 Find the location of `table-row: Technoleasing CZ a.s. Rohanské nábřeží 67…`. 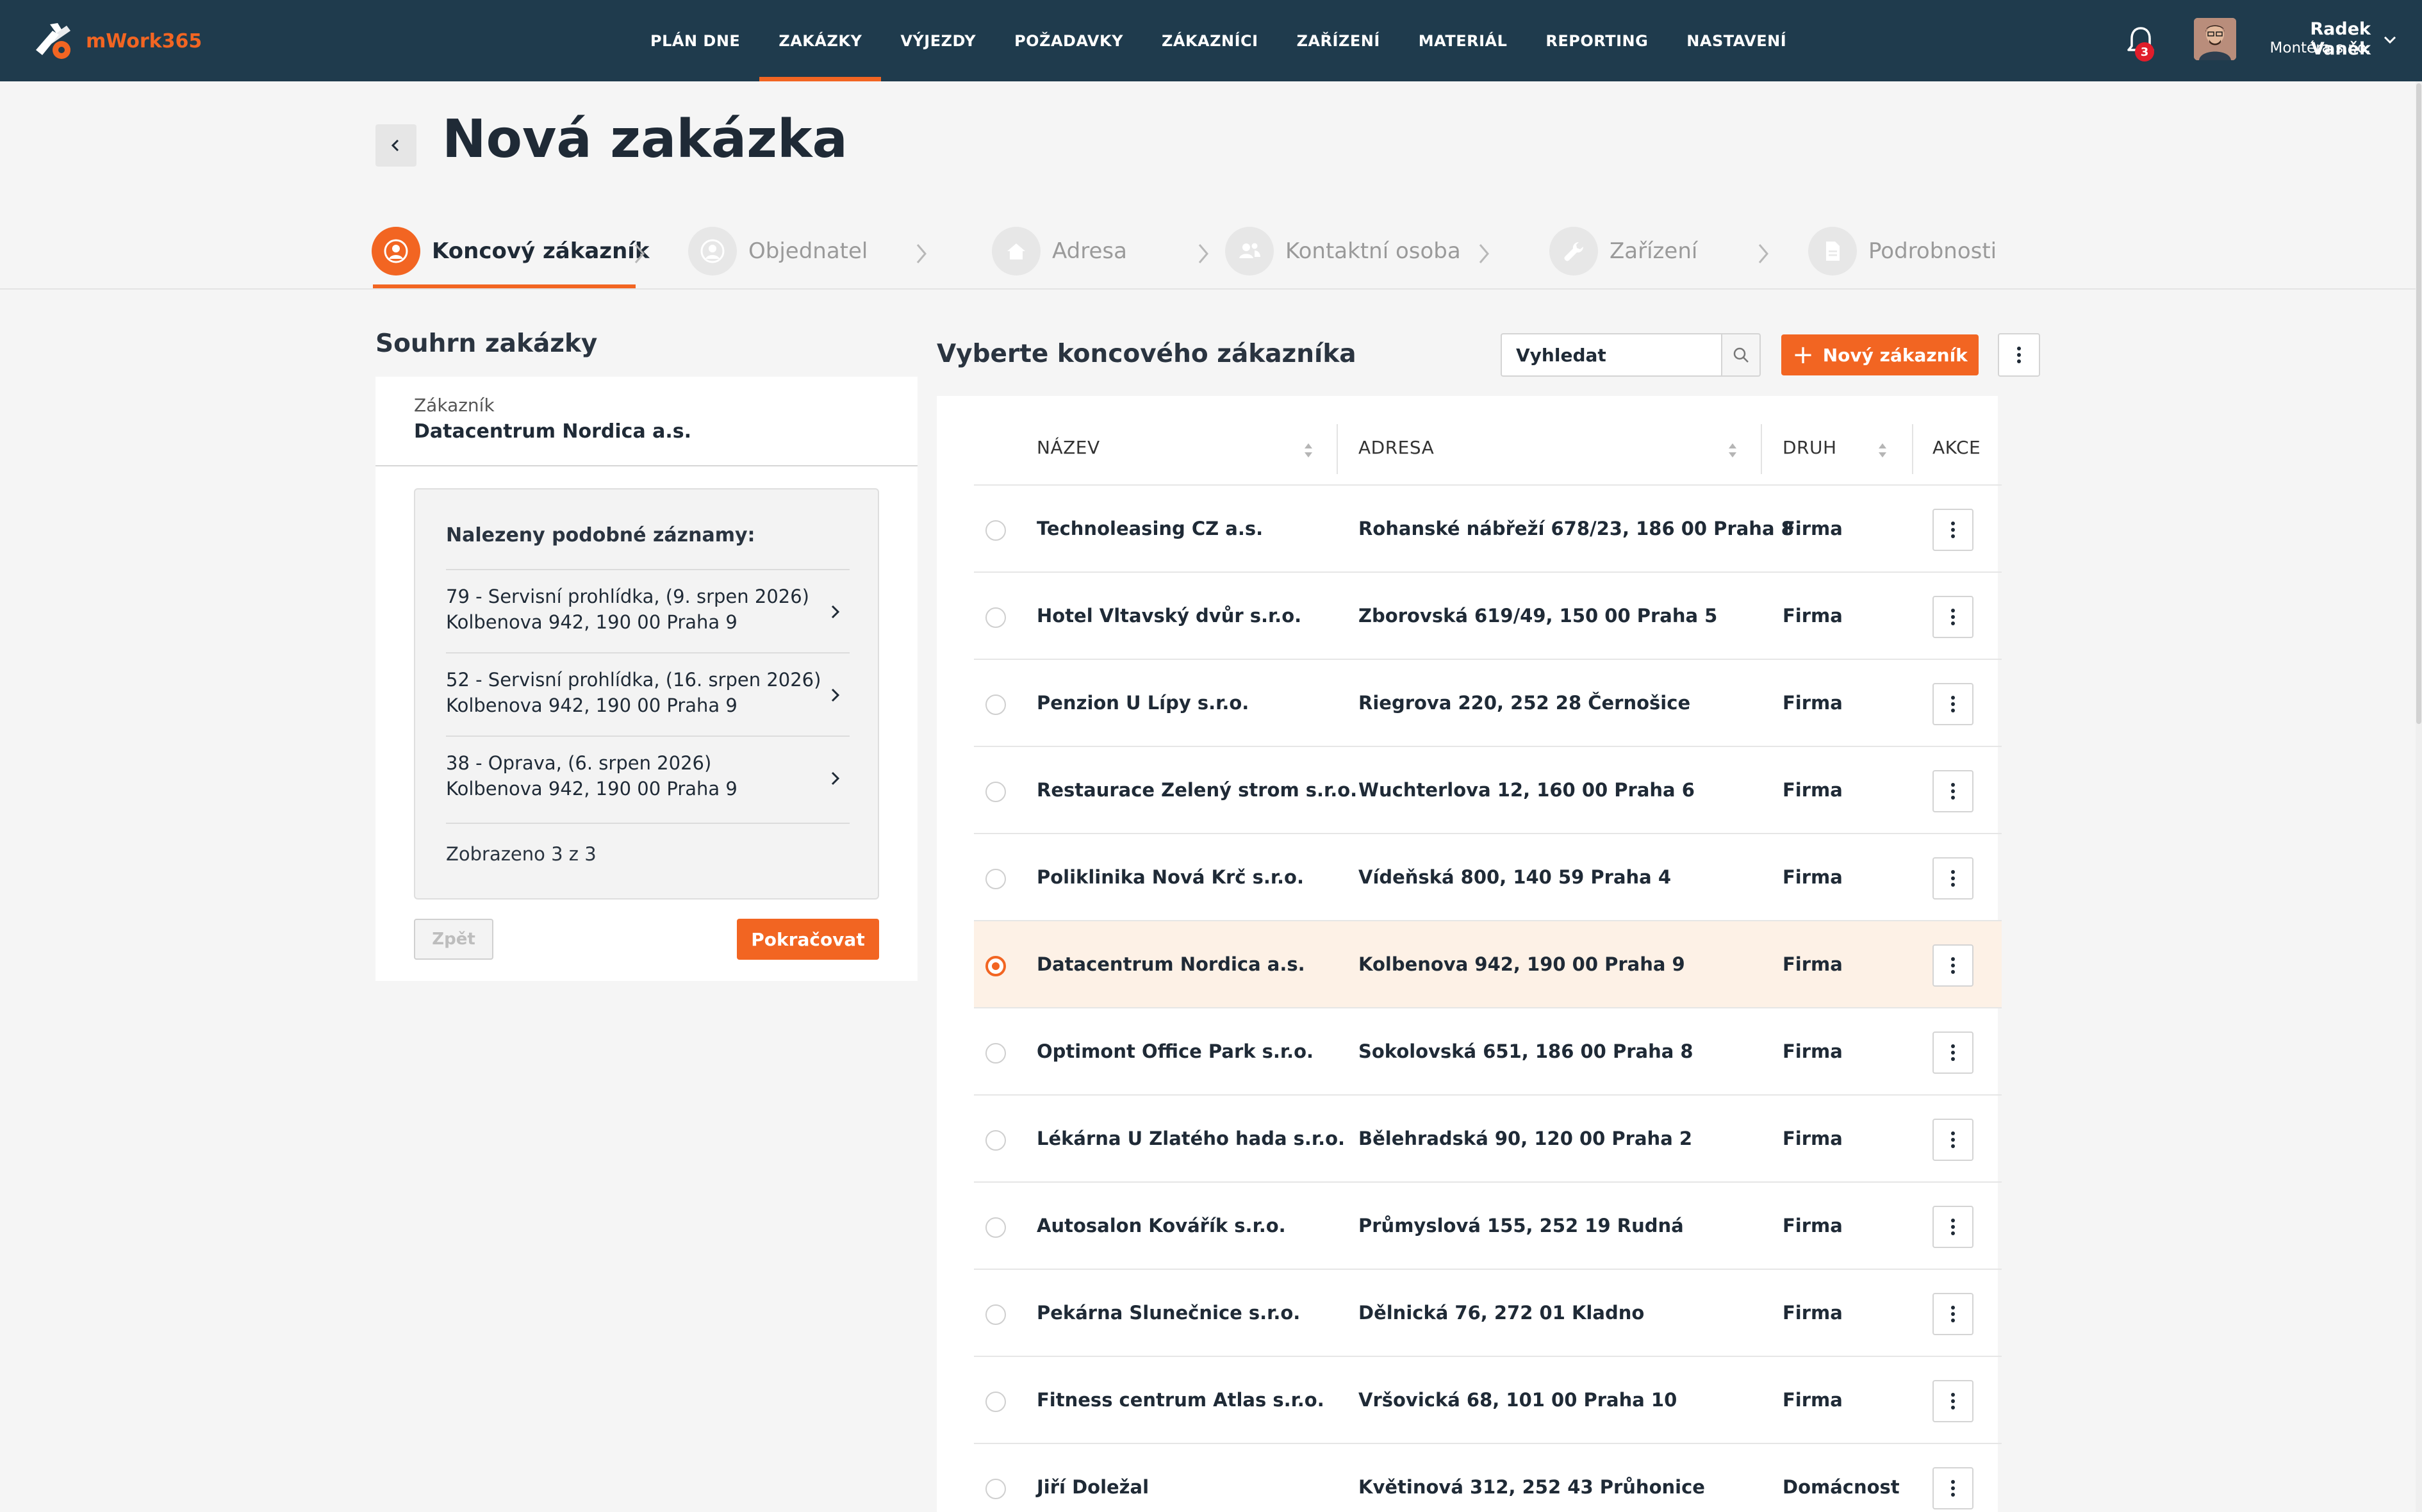

table-row: Technoleasing CZ a.s. Rohanské nábřeží 67… is located at coordinates (1488, 529).